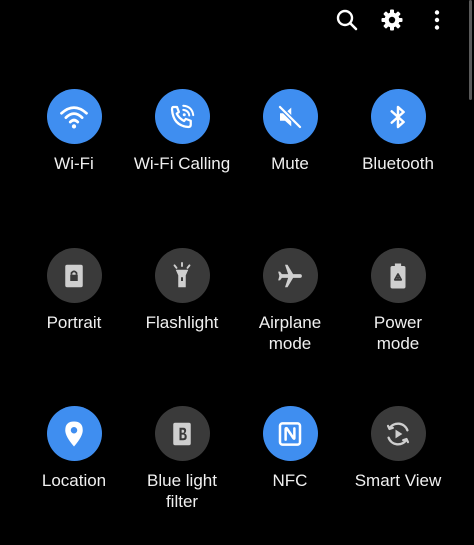 This screenshot has width=474, height=545. I want to click on portrait-lock-icon, so click(74, 275).